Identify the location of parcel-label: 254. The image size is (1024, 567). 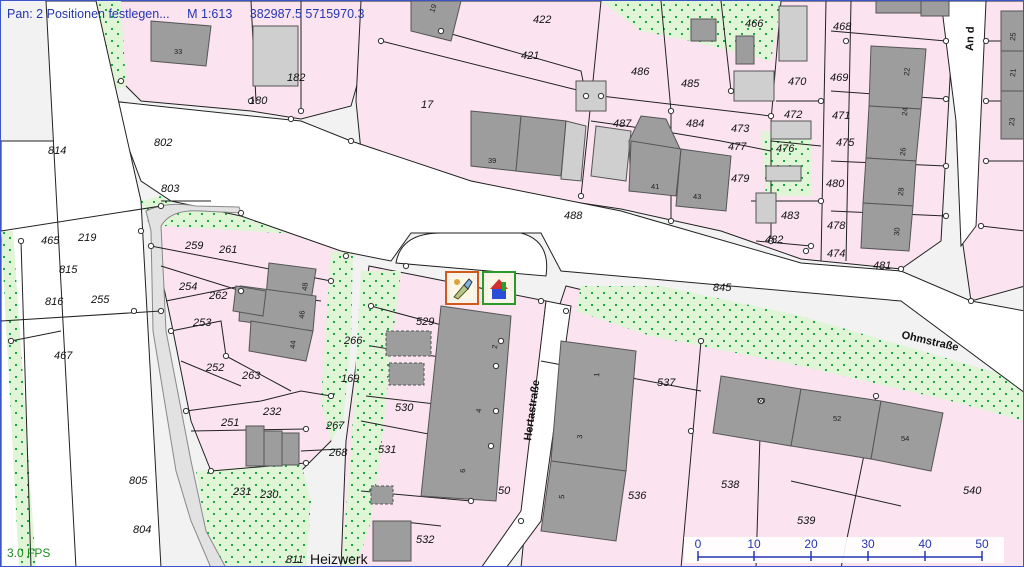
(187, 287).